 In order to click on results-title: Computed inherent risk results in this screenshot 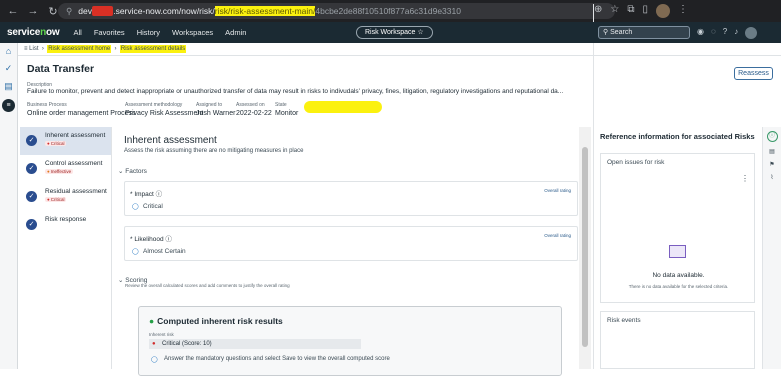, I will do `click(216, 321)`.